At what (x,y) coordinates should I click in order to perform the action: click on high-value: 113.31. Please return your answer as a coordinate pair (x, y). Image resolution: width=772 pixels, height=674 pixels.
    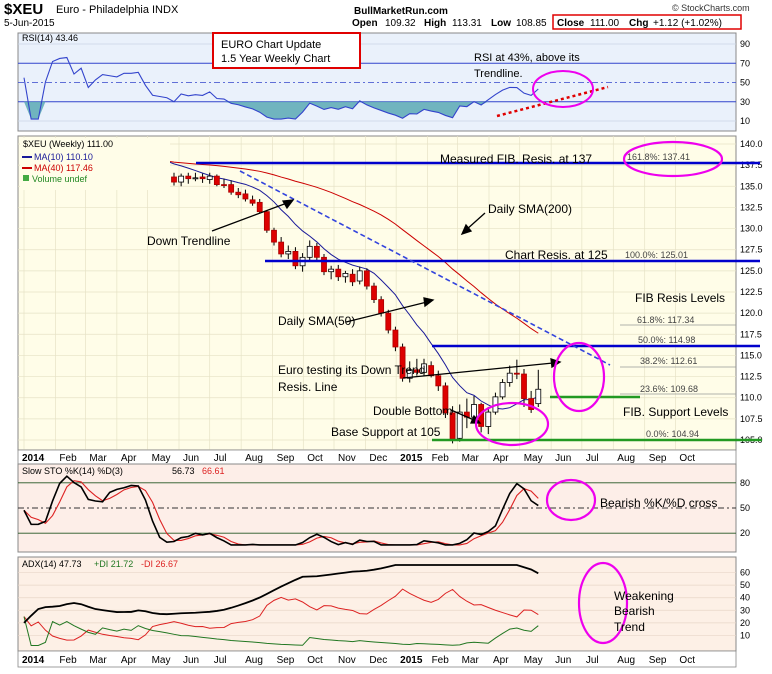
    Looking at the image, I should click on (467, 23).